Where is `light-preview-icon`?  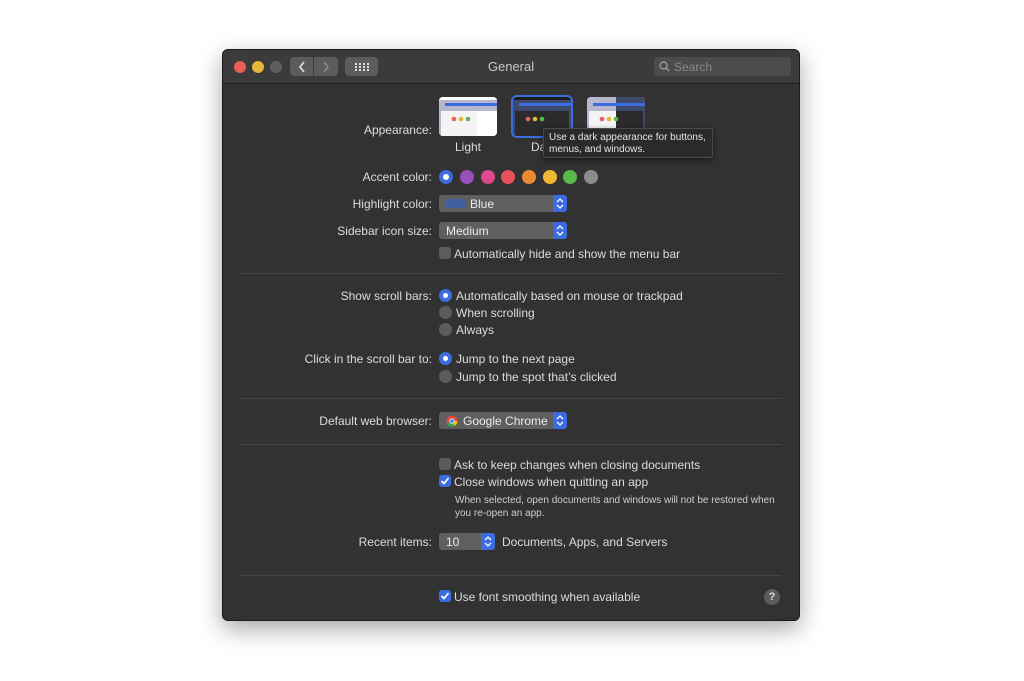
light-preview-icon is located at coordinates (468, 116).